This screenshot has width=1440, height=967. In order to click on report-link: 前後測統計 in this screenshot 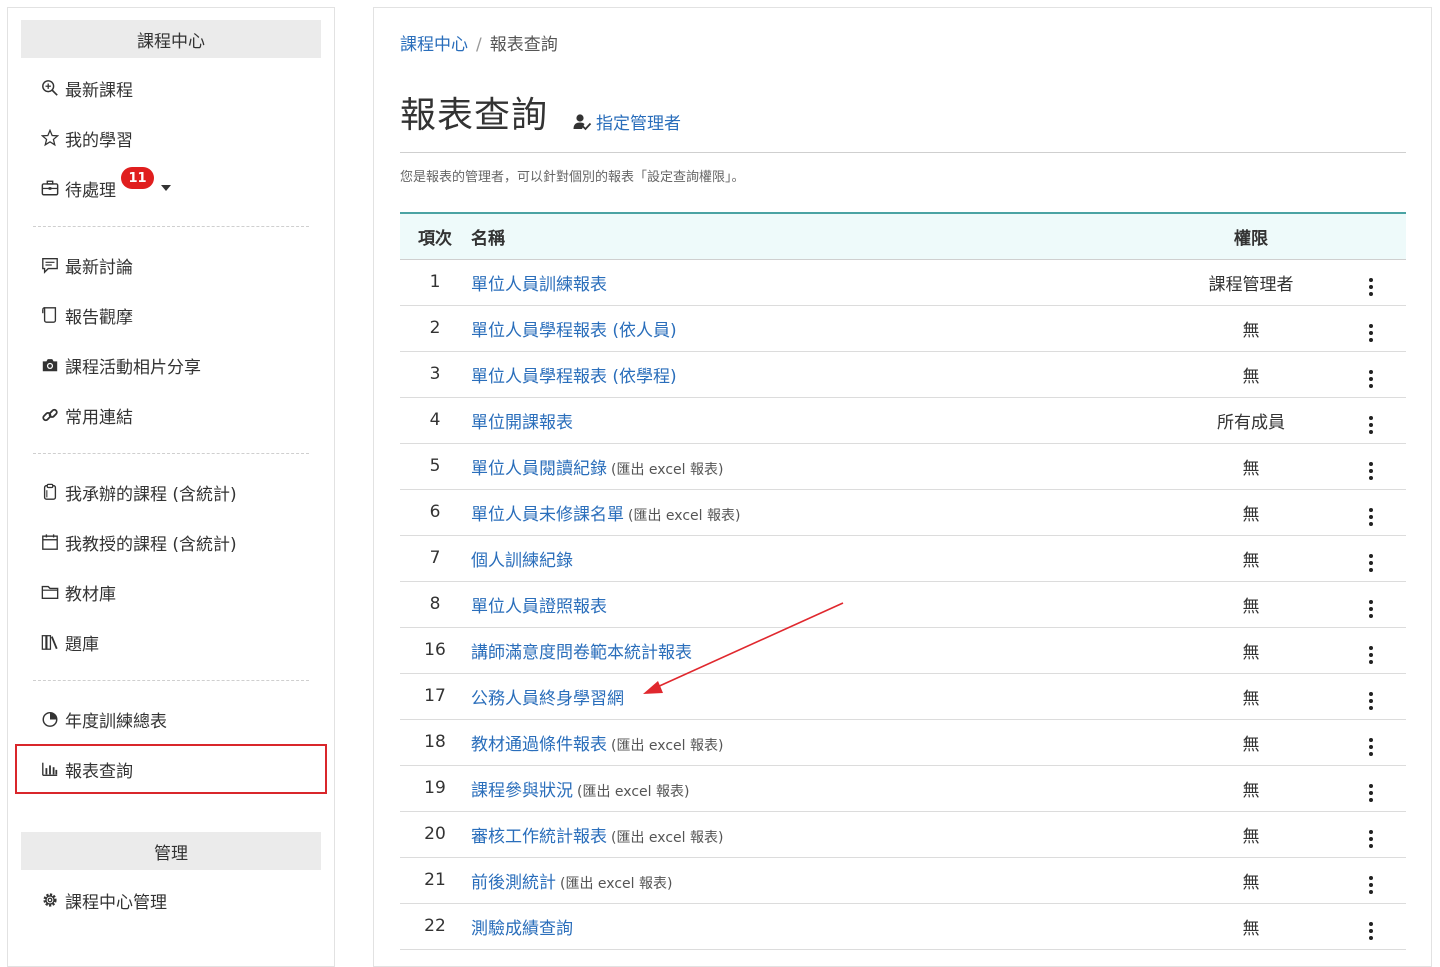, I will do `click(513, 883)`.